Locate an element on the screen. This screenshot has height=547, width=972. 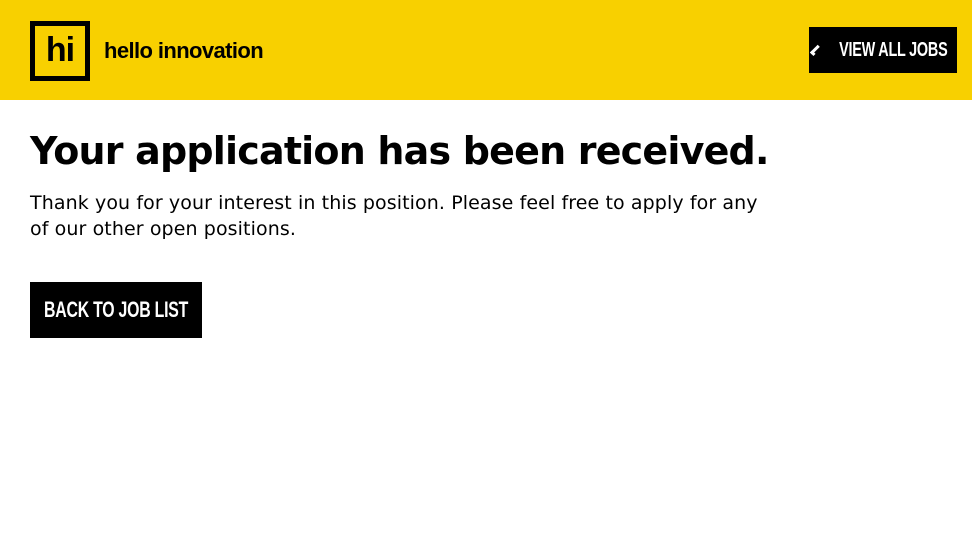
page-title: Your application has been received. is located at coordinates (399, 151).